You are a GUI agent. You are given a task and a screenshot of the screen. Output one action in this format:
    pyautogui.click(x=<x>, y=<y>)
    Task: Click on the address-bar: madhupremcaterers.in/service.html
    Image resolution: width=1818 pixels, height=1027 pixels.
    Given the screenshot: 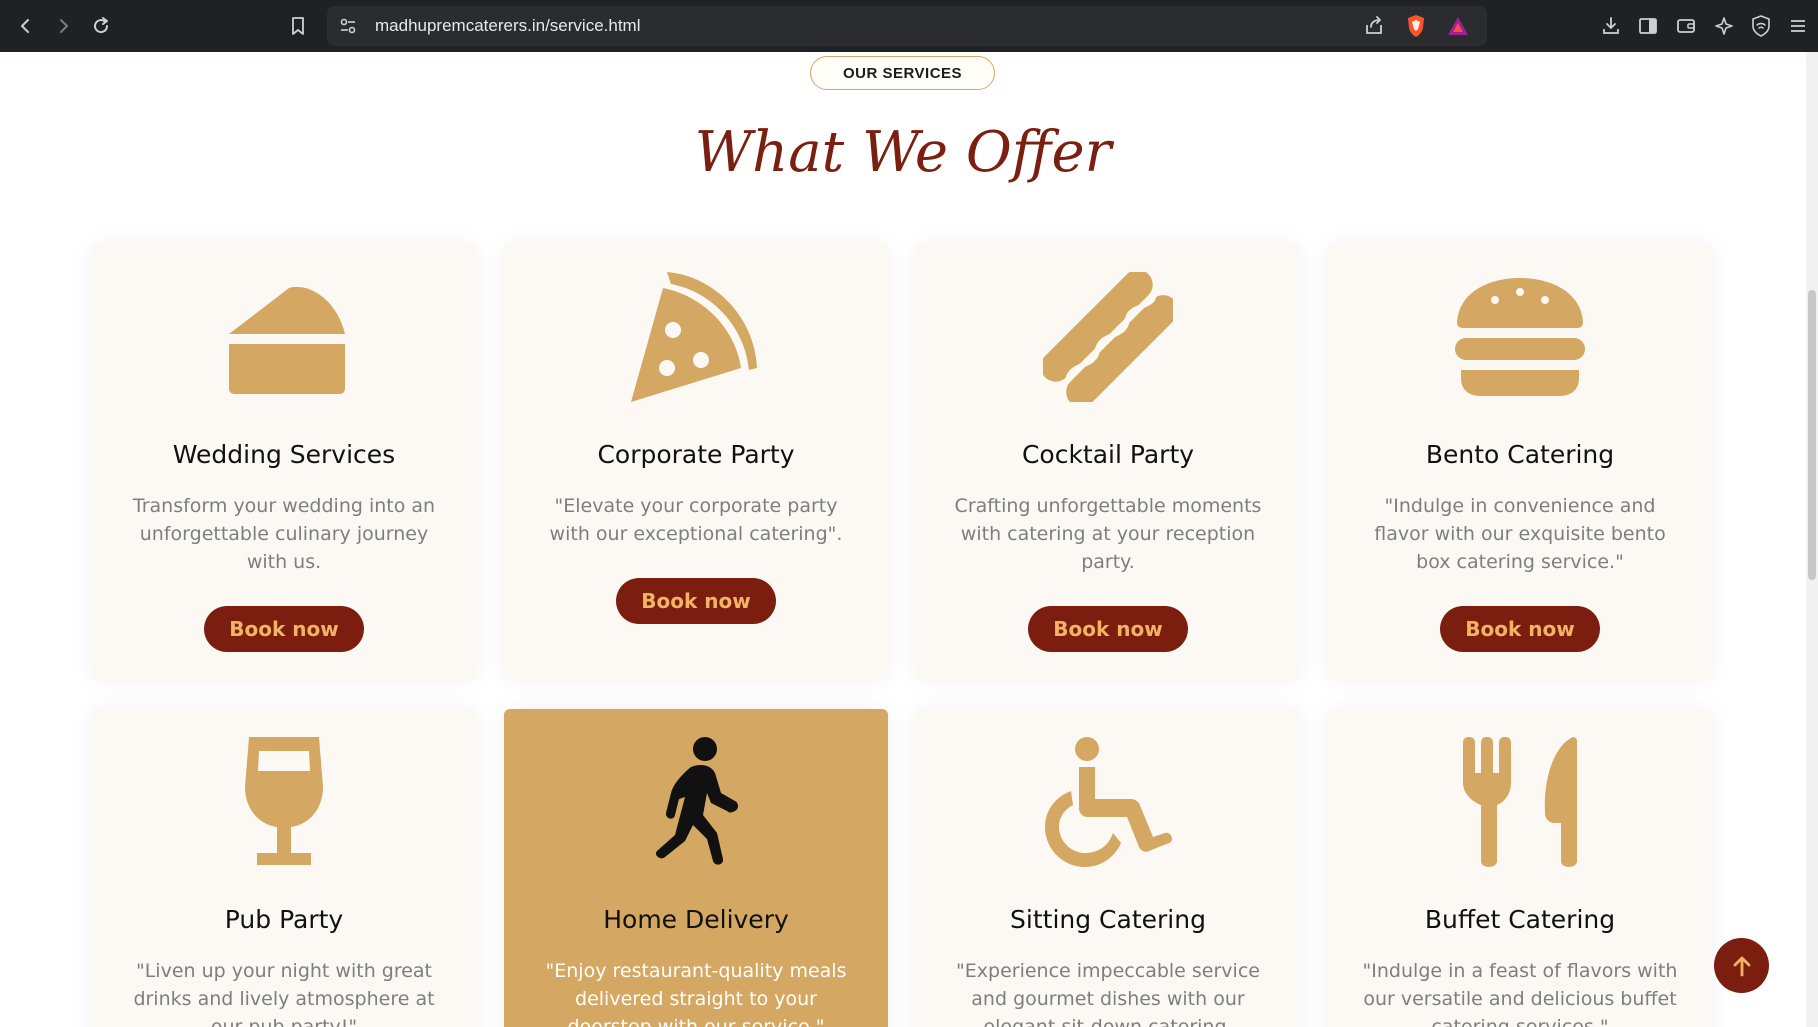 What is the action you would take?
    pyautogui.click(x=907, y=26)
    